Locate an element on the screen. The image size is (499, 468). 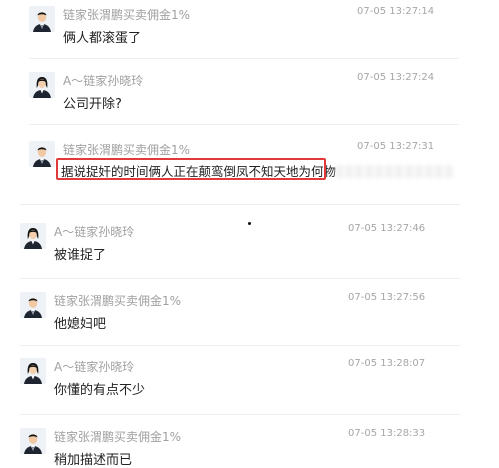
message-text: 被谁捉了 is located at coordinates (80, 255).